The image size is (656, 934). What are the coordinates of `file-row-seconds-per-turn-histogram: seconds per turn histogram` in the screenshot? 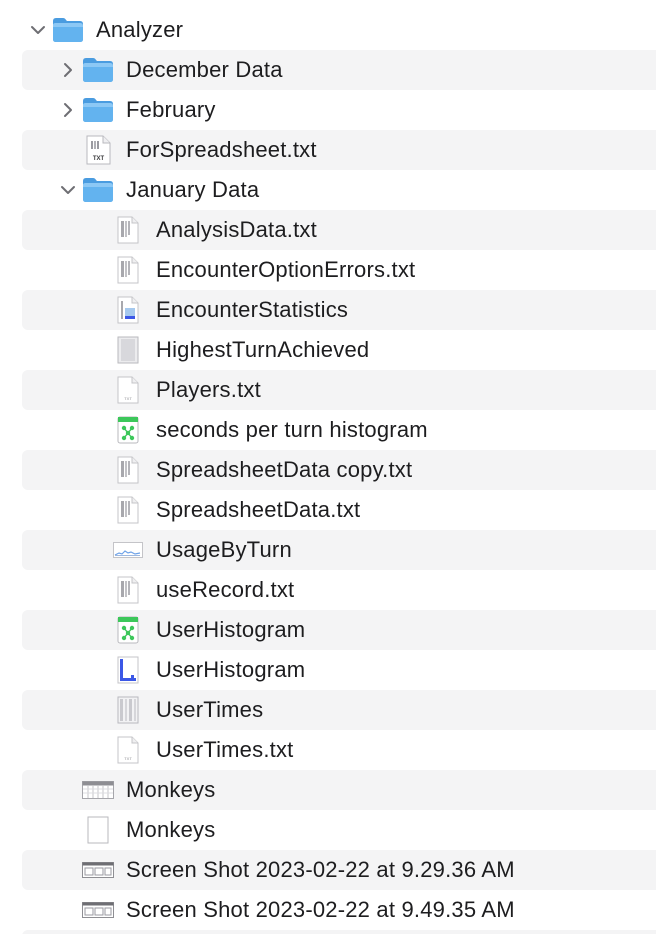 It's located at (339, 430).